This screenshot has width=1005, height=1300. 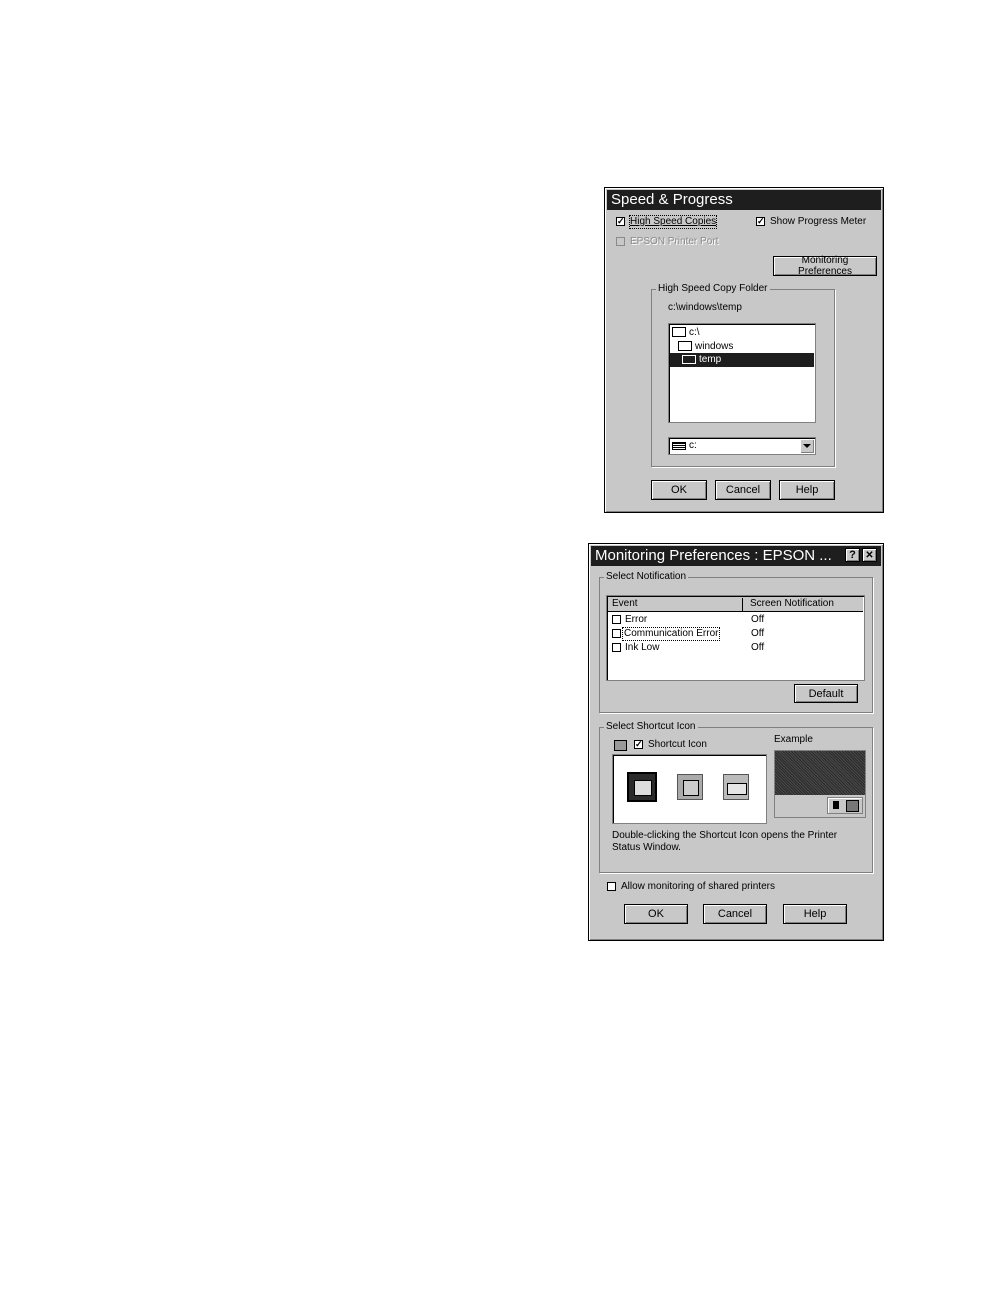 I want to click on printer-box-icon, so click(x=690, y=787).